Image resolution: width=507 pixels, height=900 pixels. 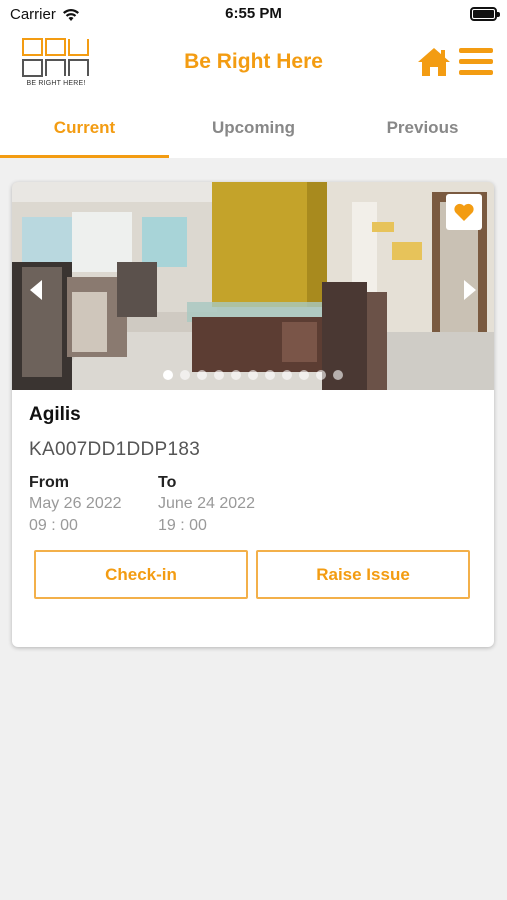 What do you see at coordinates (49, 482) in the screenshot?
I see `from-label: From` at bounding box center [49, 482].